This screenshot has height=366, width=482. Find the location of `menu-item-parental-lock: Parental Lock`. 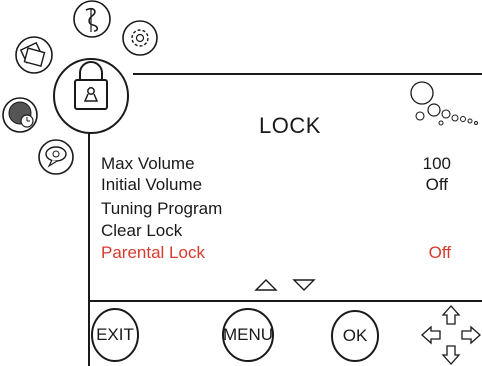

menu-item-parental-lock: Parental Lock is located at coordinates (153, 253).